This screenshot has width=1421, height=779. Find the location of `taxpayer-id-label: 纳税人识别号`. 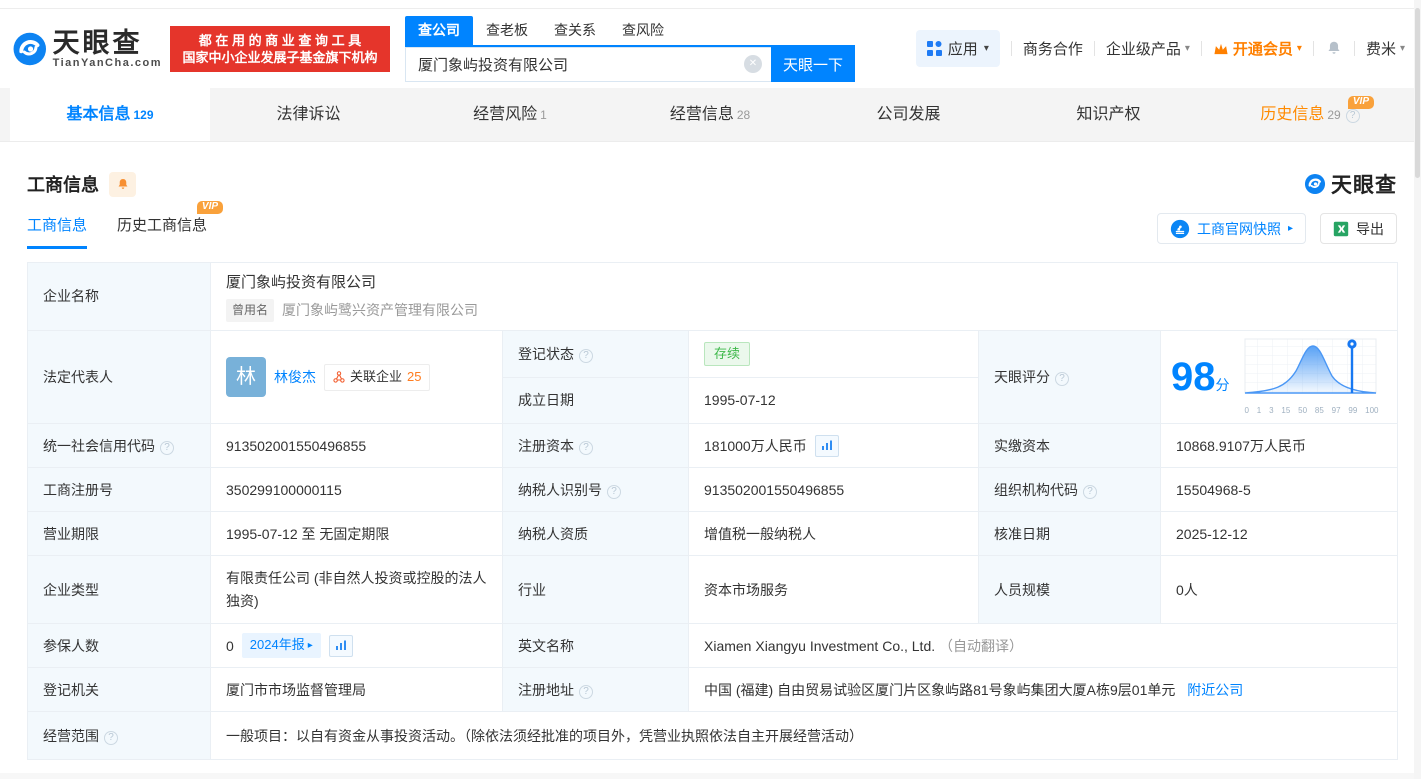

taxpayer-id-label: 纳税人识别号 is located at coordinates (560, 489).